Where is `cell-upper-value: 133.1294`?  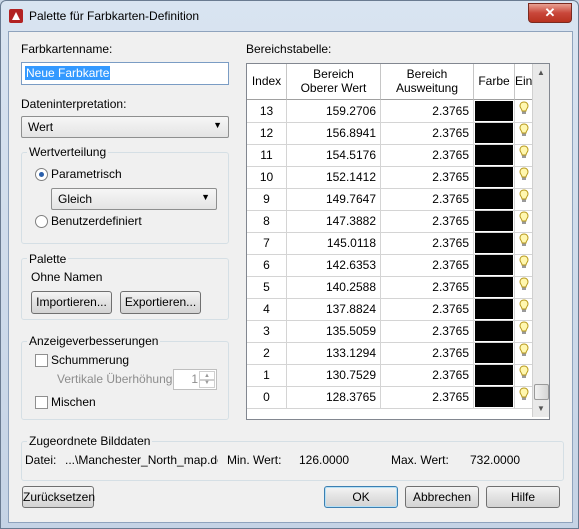 cell-upper-value: 133.1294 is located at coordinates (334, 353).